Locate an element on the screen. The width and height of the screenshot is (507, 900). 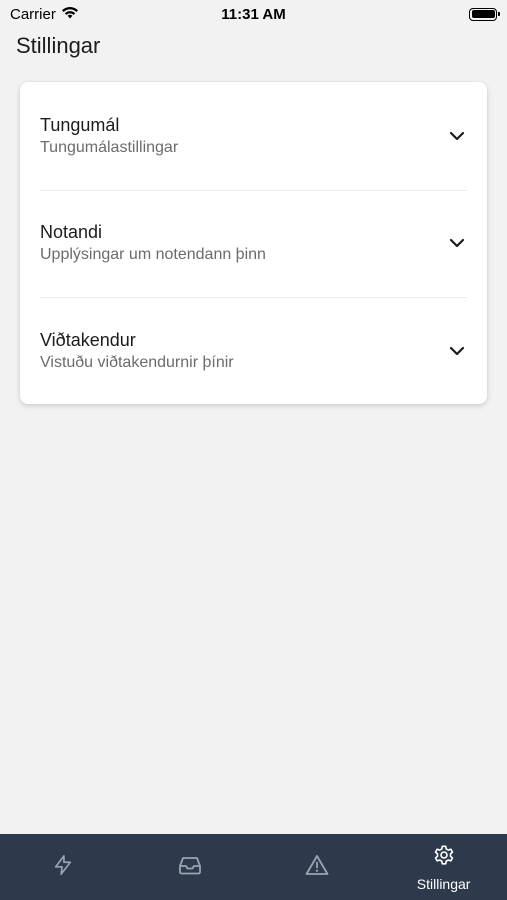
carrier-label: Carrier is located at coordinates (33, 14).